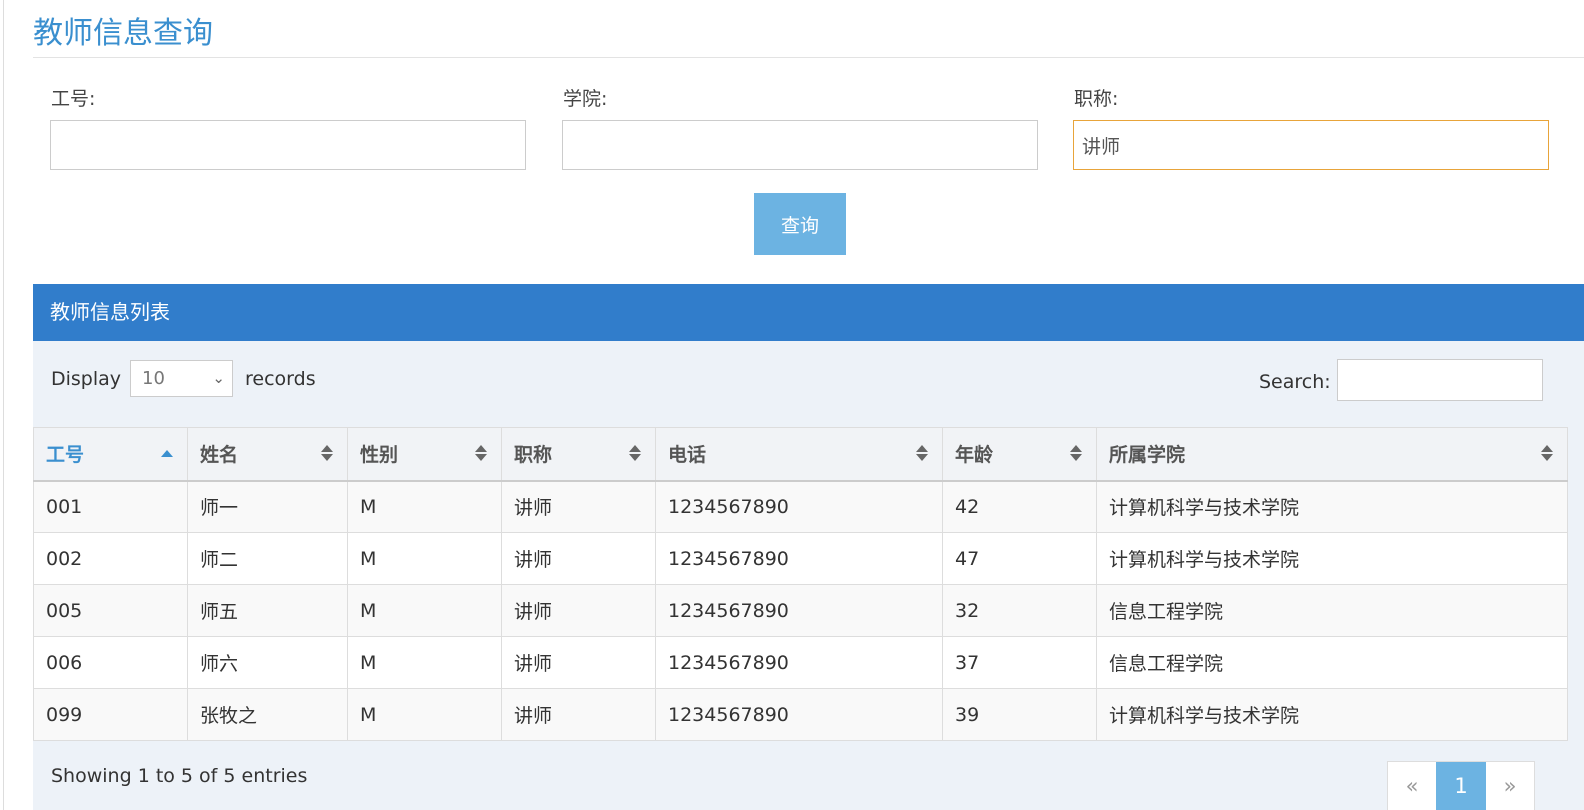  I want to click on column-header-gender: 性别, so click(424, 454).